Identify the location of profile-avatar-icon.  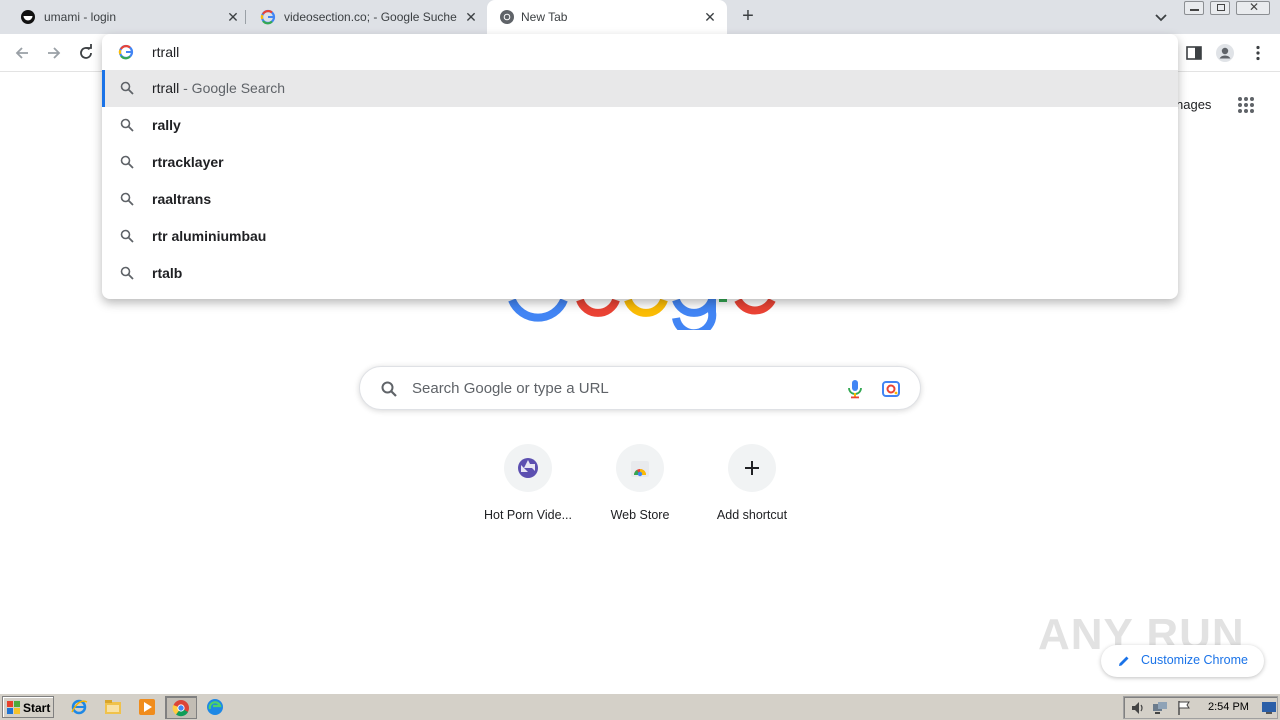
(1225, 53).